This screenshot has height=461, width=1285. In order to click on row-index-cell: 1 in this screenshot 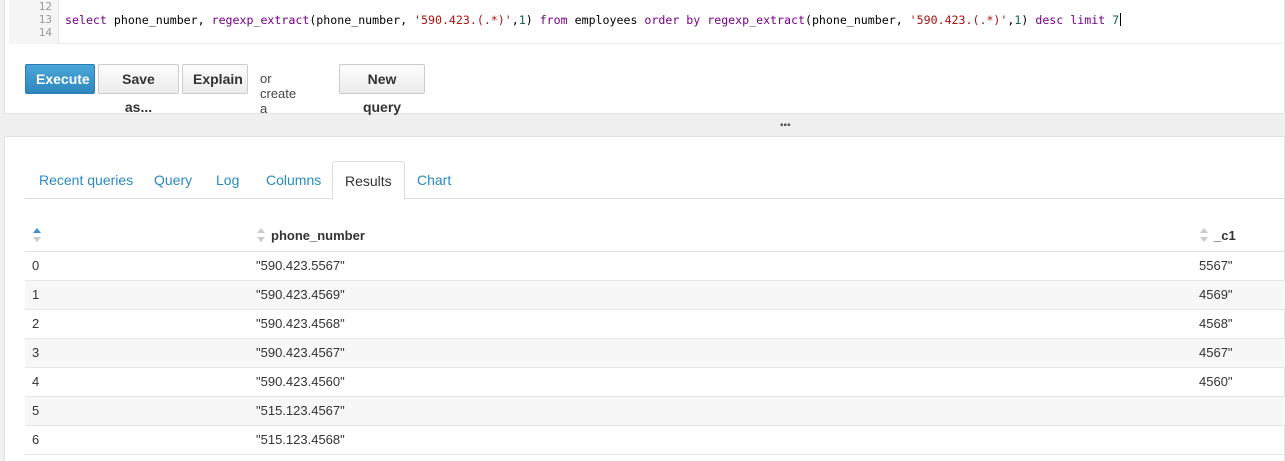, I will do `click(137, 295)`.